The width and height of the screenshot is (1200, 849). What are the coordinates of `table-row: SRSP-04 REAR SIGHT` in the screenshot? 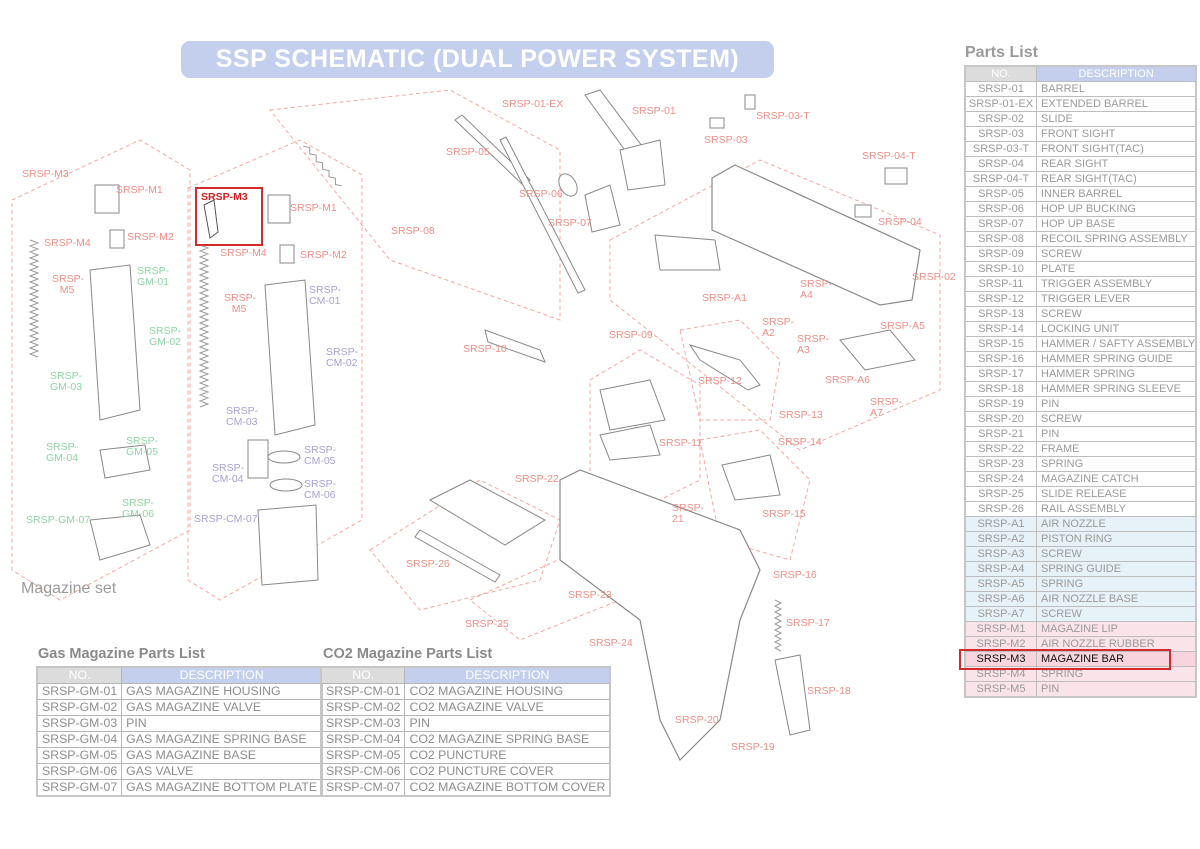 It's located at (1080, 164).